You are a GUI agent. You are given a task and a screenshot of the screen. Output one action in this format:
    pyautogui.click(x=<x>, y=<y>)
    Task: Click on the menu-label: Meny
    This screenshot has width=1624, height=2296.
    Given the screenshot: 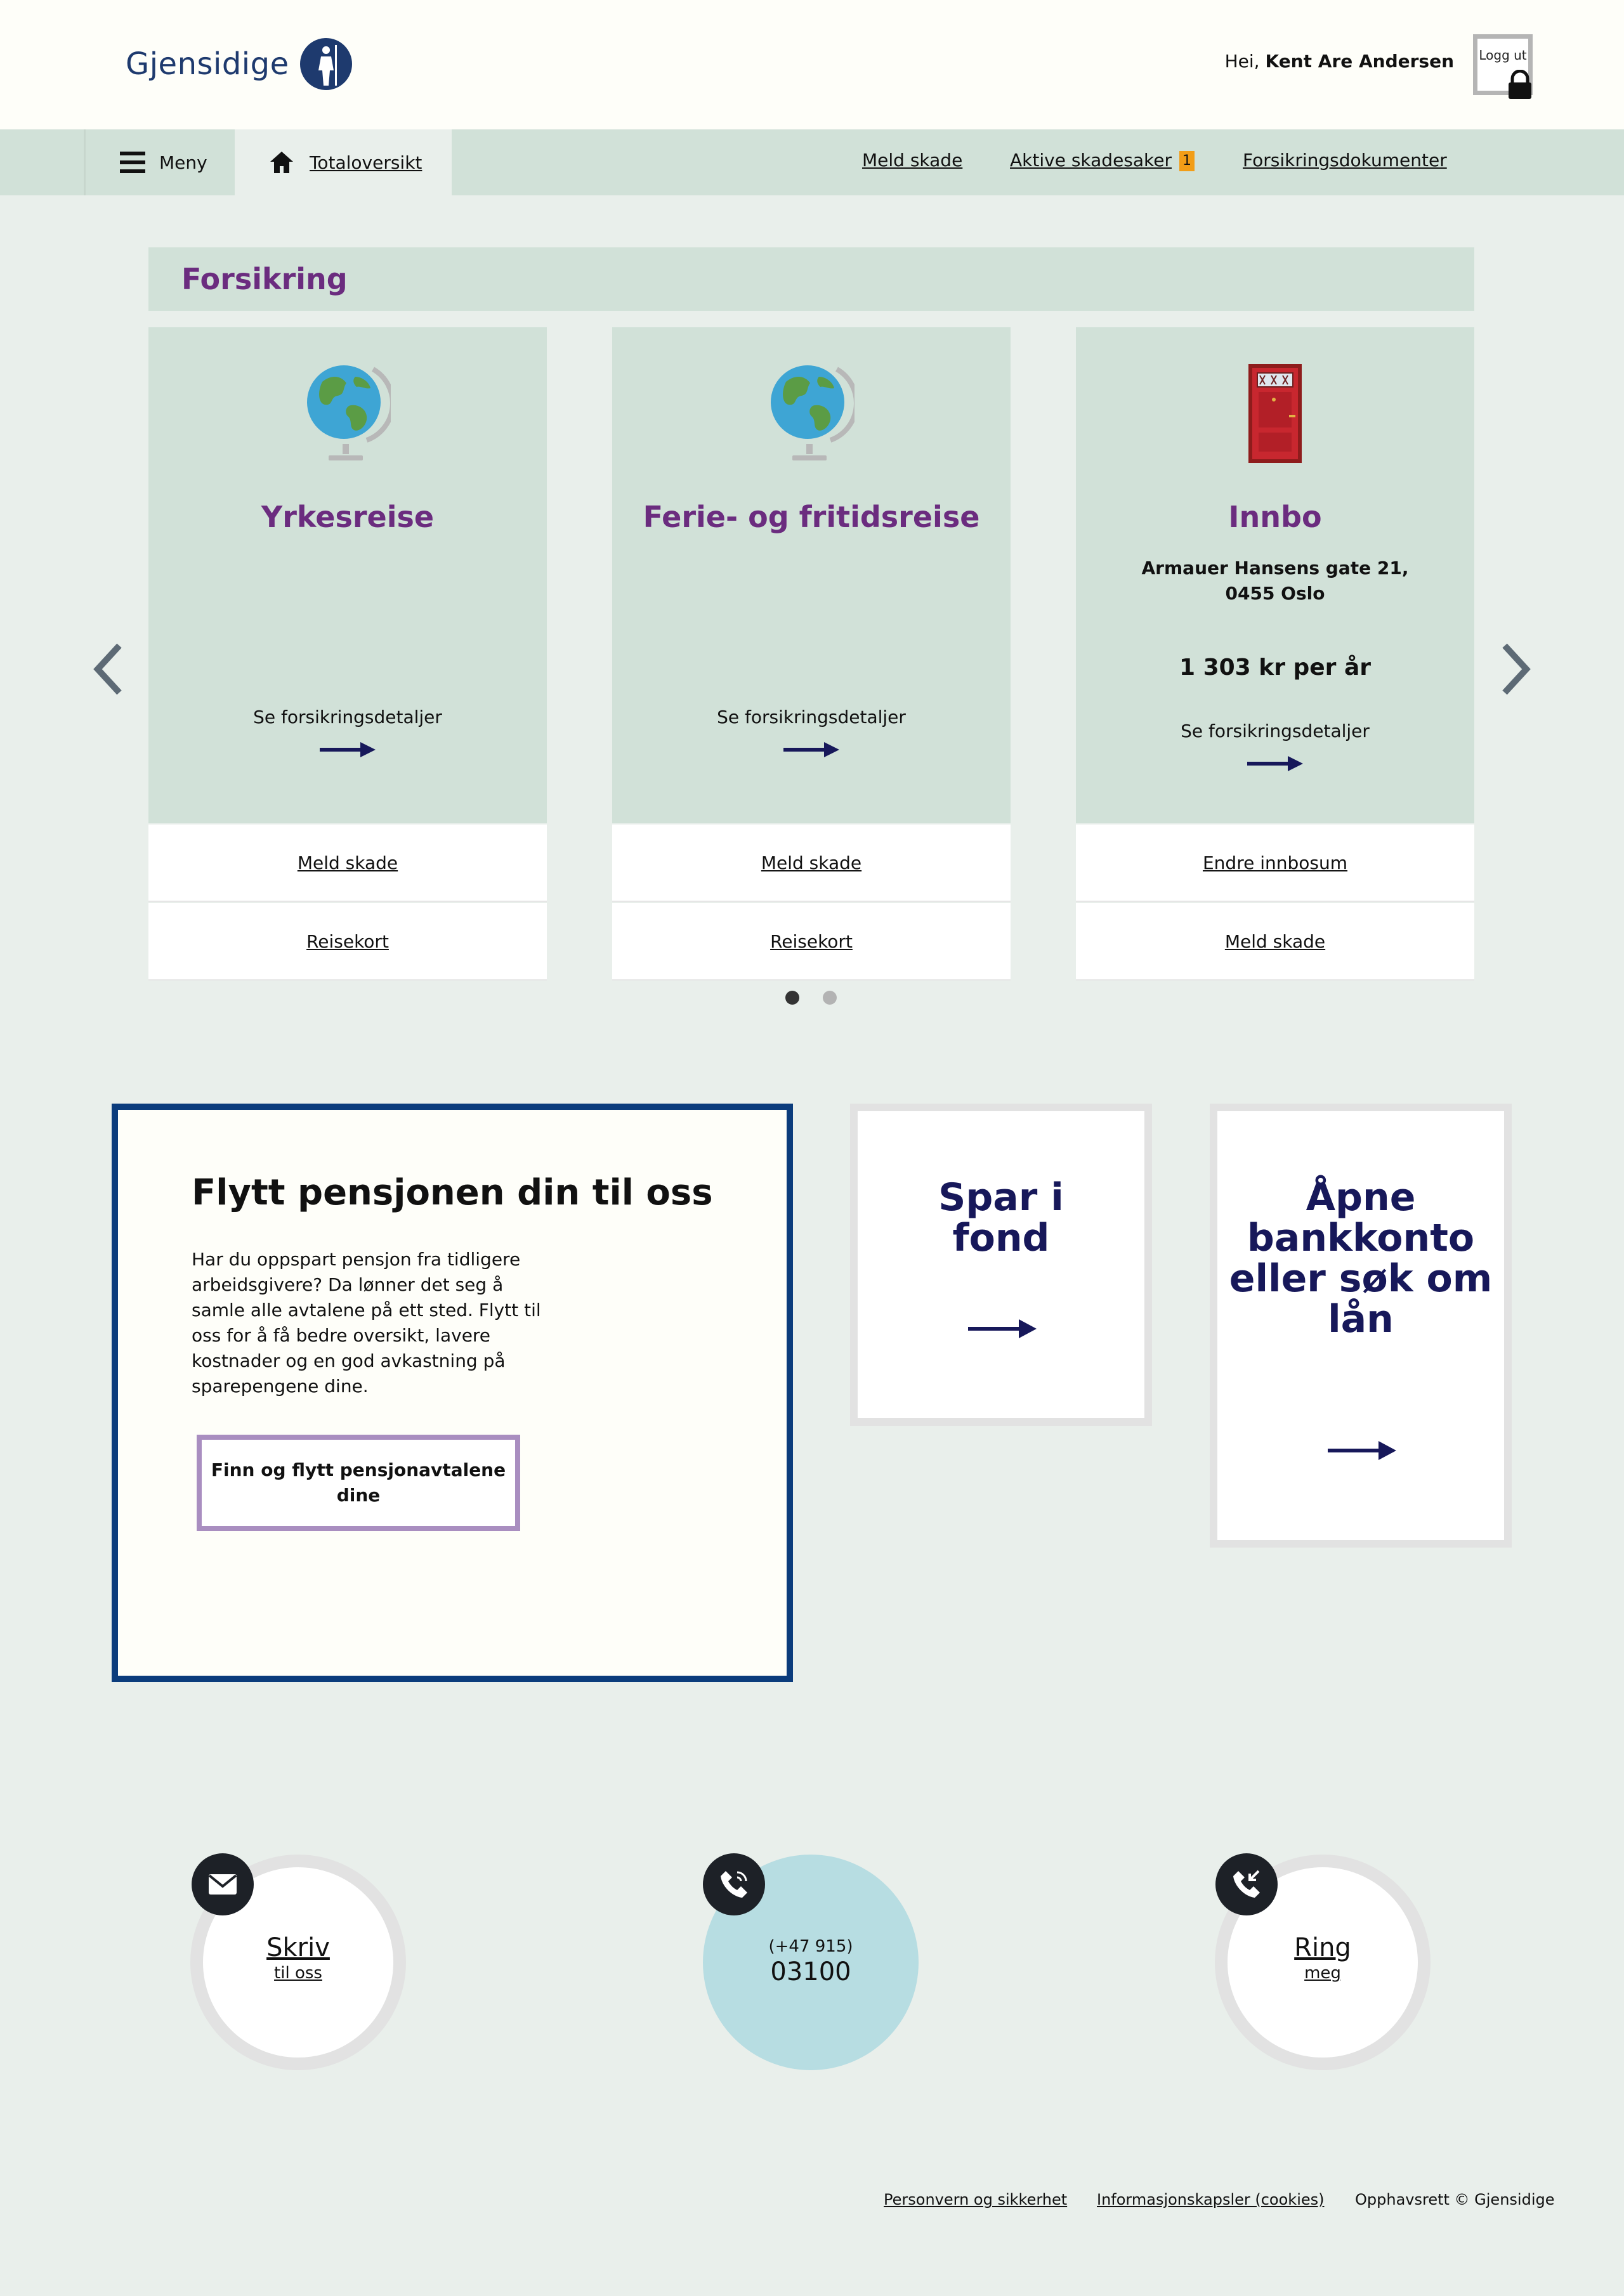 What is the action you would take?
    pyautogui.click(x=183, y=162)
    